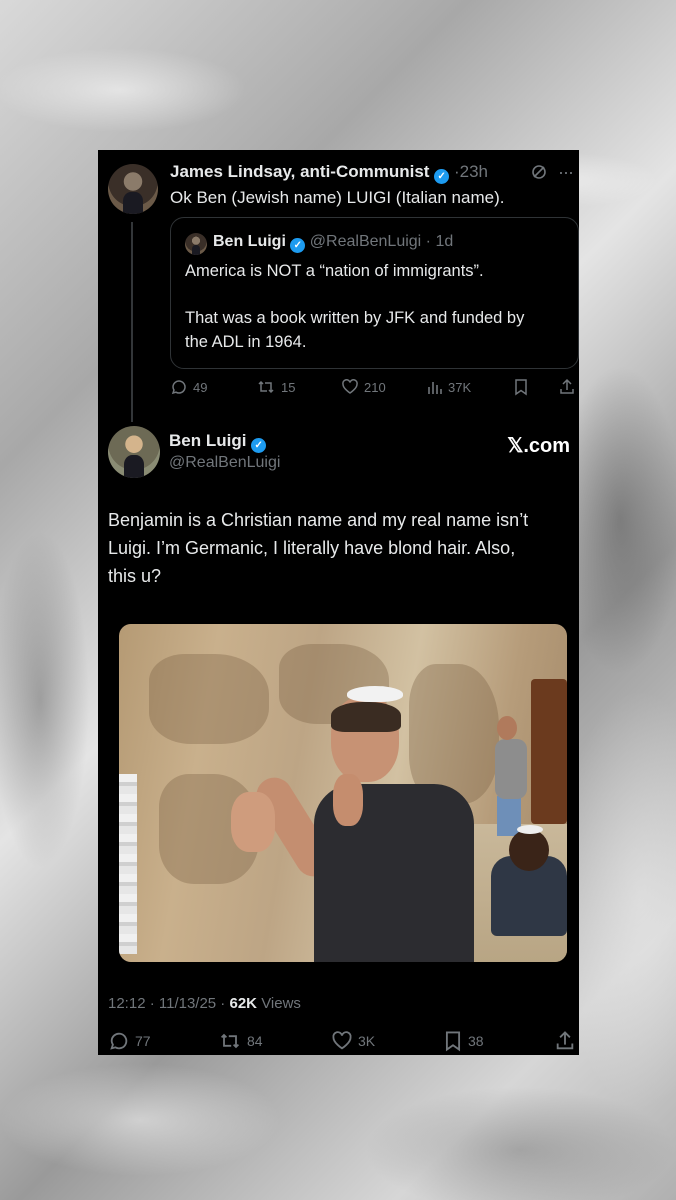 This screenshot has width=676, height=1200. What do you see at coordinates (281, 1003) in the screenshot?
I see `tweet2-views-label: Views` at bounding box center [281, 1003].